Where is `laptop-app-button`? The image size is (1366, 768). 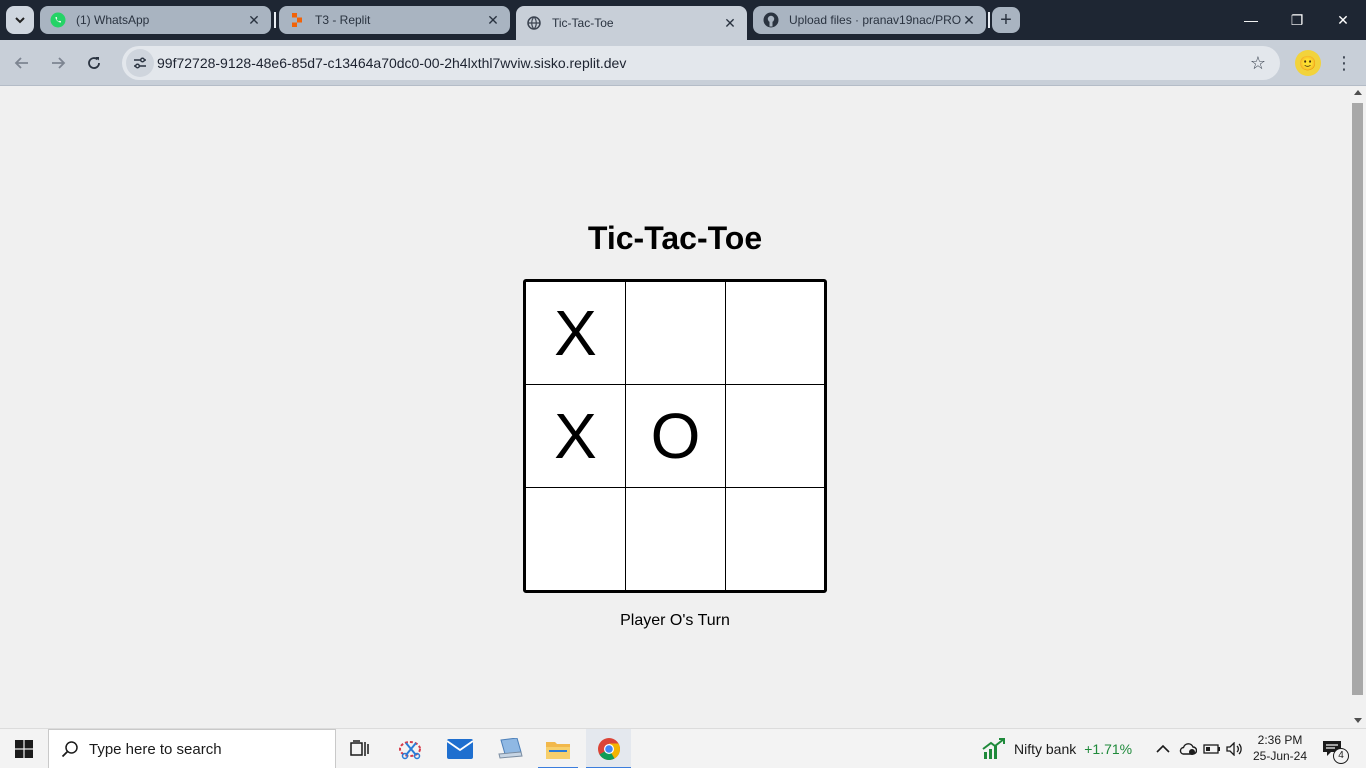 laptop-app-button is located at coordinates (510, 748).